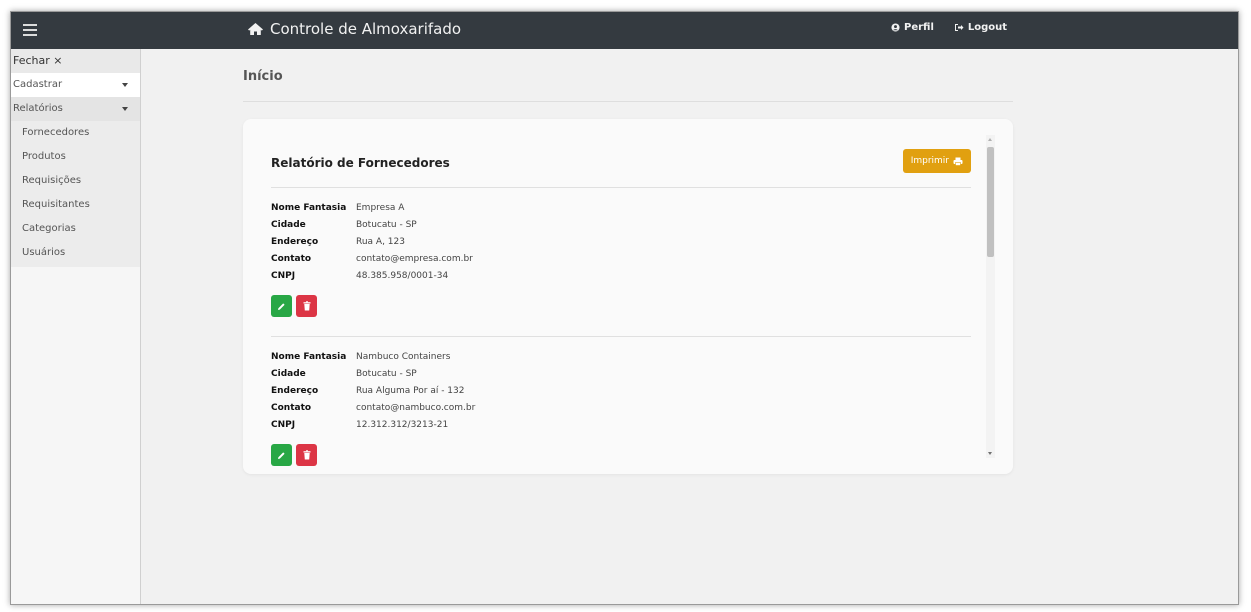 Image resolution: width=1251 pixels, height=612 pixels. Describe the element at coordinates (366, 29) in the screenshot. I see `brand-title: Controle de Almoxarifado` at that location.